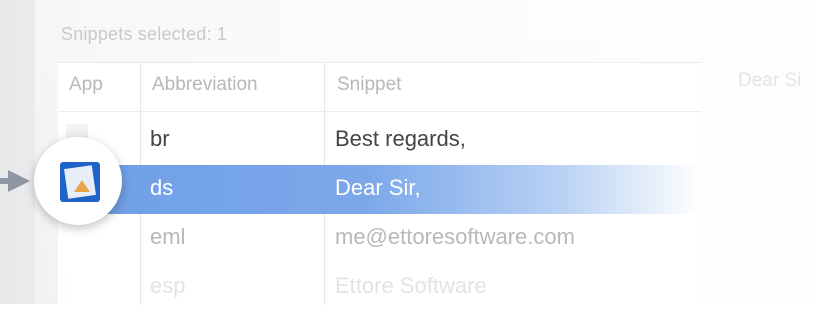 The image size is (834, 312). I want to click on abbreviation-cell: ds, so click(162, 187).